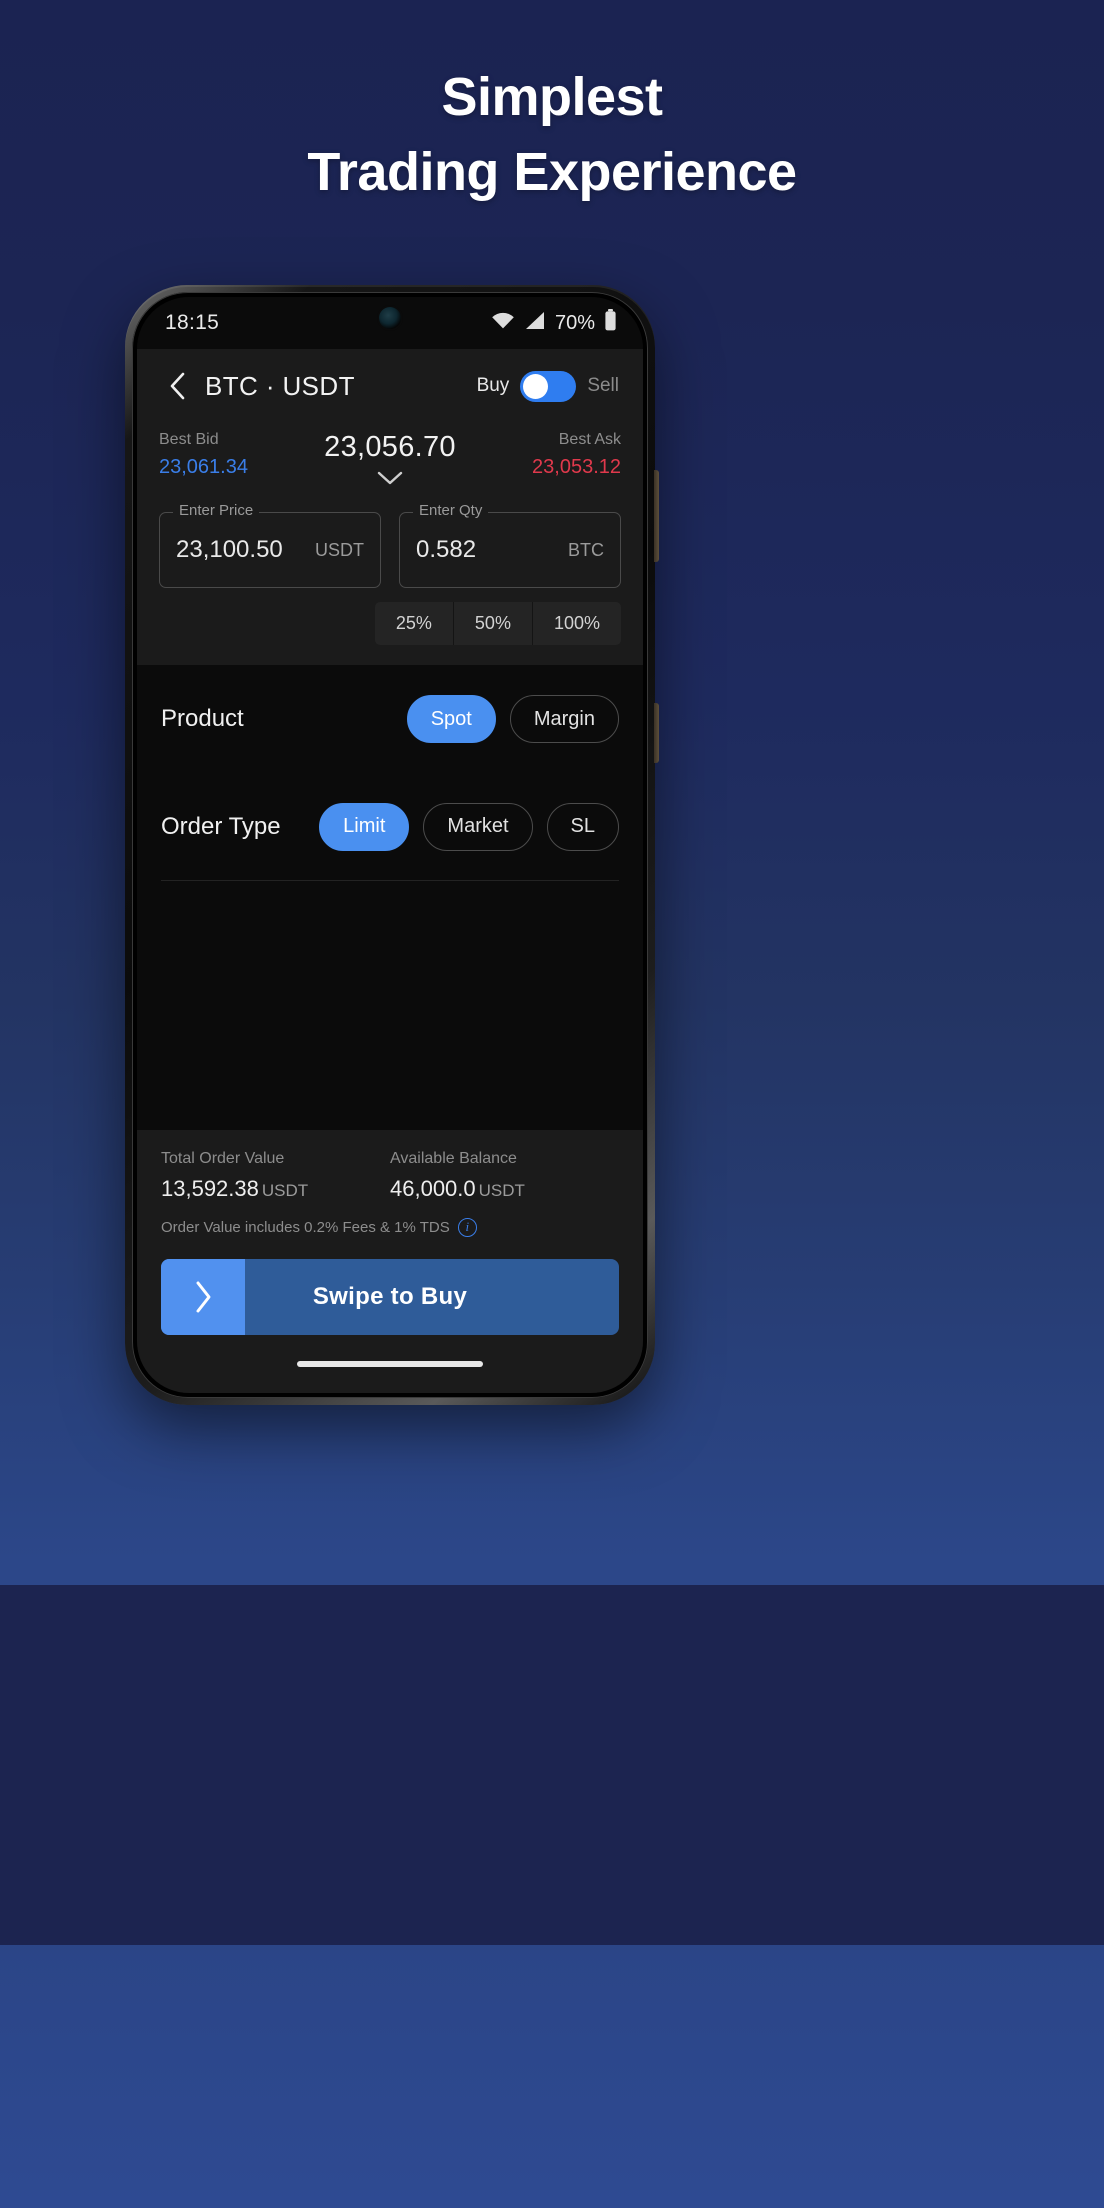 The height and width of the screenshot is (2208, 1104). What do you see at coordinates (229, 550) in the screenshot?
I see `price-input-value: 23,100.50` at bounding box center [229, 550].